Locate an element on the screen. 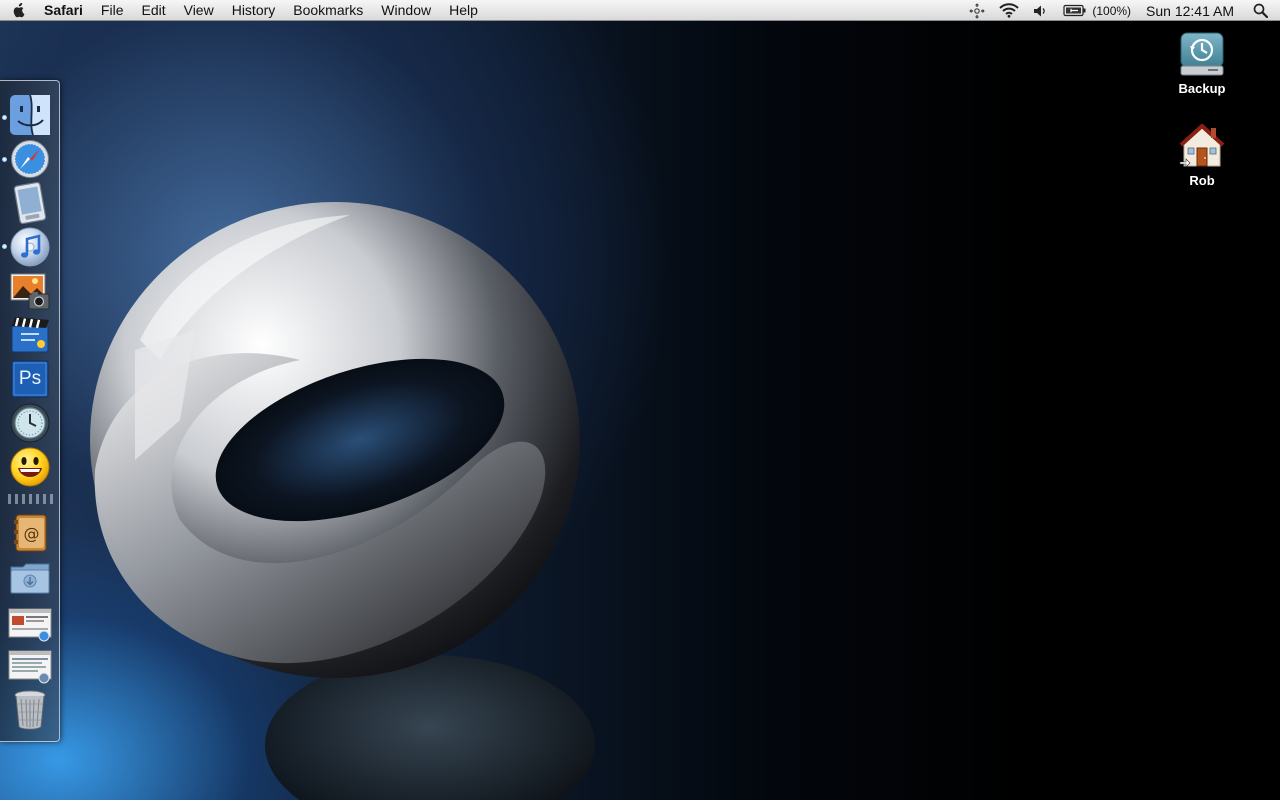 The height and width of the screenshot is (800, 1280). address-book-icon: @ is located at coordinates (30, 533).